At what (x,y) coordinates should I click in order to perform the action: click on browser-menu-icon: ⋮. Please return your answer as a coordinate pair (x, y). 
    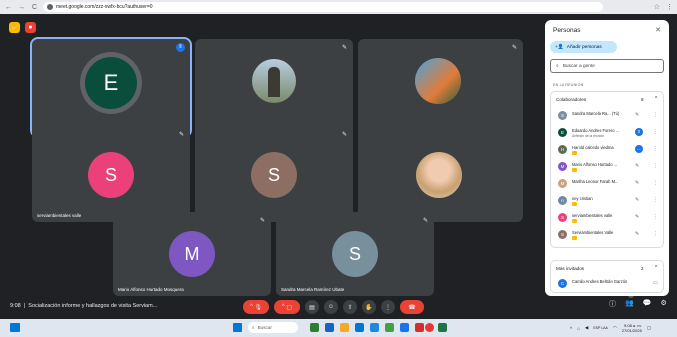
    Looking at the image, I should click on (669, 7).